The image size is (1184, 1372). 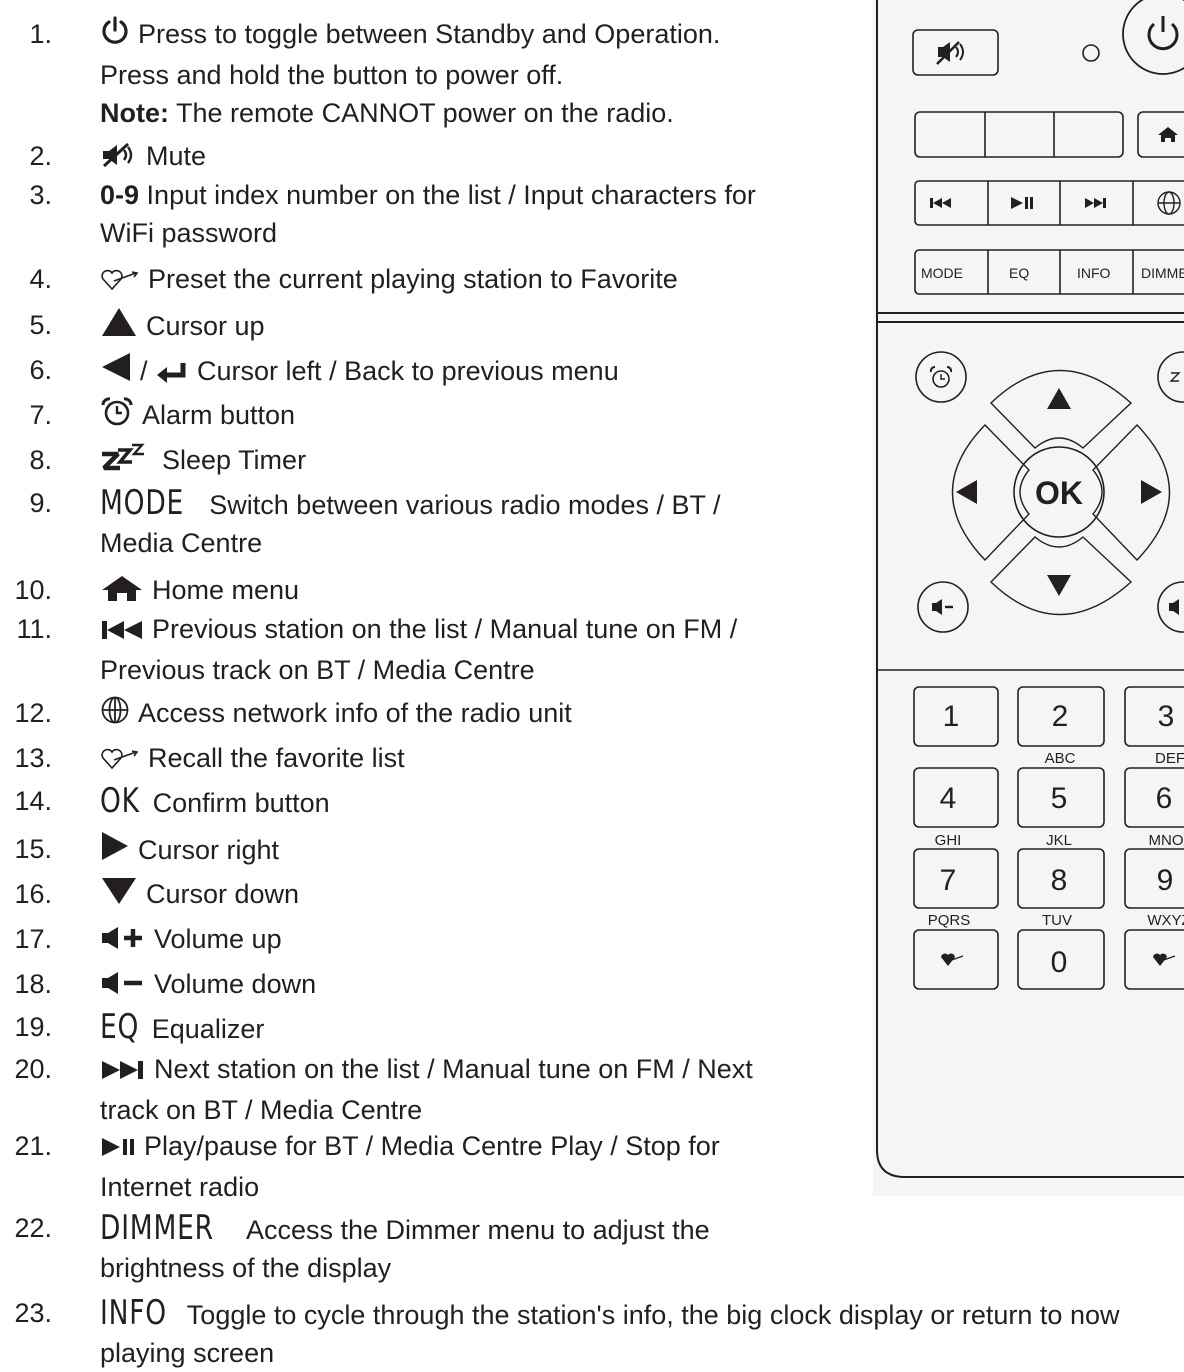 What do you see at coordinates (115, 715) in the screenshot?
I see `globe-icon` at bounding box center [115, 715].